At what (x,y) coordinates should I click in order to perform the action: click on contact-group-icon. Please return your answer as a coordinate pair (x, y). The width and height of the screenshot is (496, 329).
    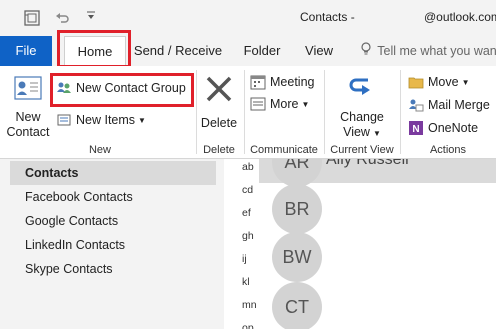
    Looking at the image, I should click on (64, 88).